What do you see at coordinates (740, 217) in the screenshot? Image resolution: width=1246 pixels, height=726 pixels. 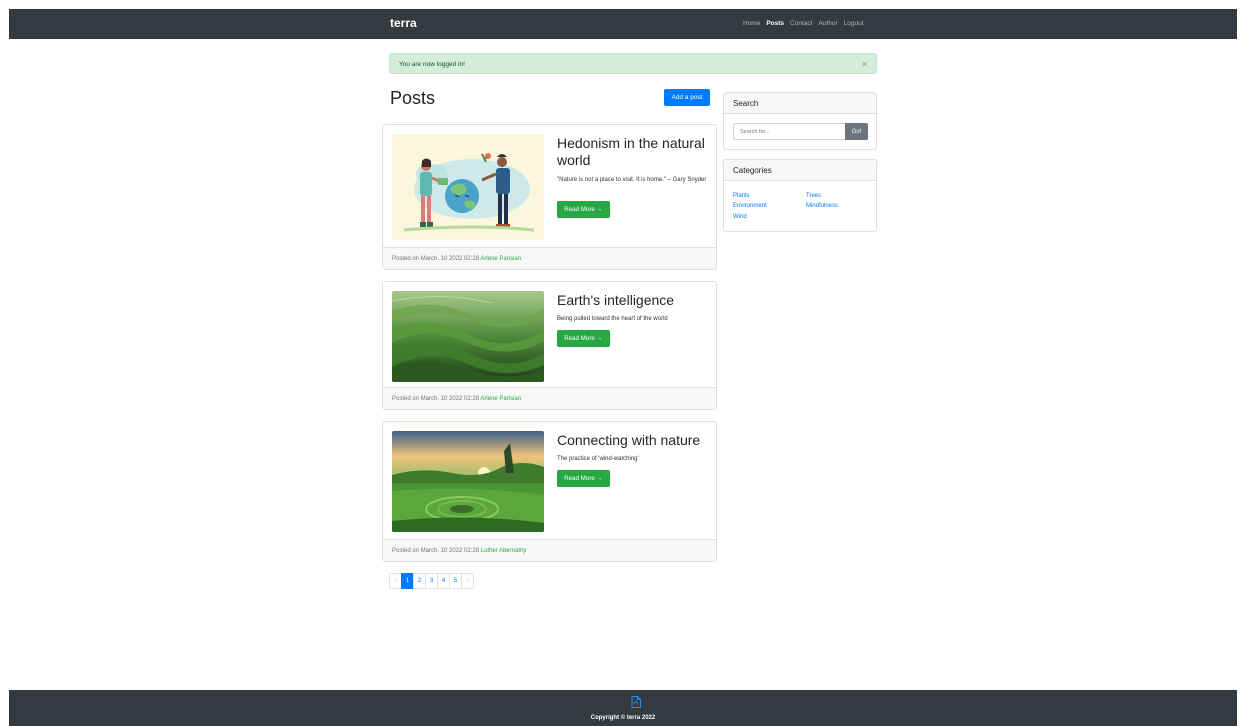 I see `category-link-wind: Wind` at bounding box center [740, 217].